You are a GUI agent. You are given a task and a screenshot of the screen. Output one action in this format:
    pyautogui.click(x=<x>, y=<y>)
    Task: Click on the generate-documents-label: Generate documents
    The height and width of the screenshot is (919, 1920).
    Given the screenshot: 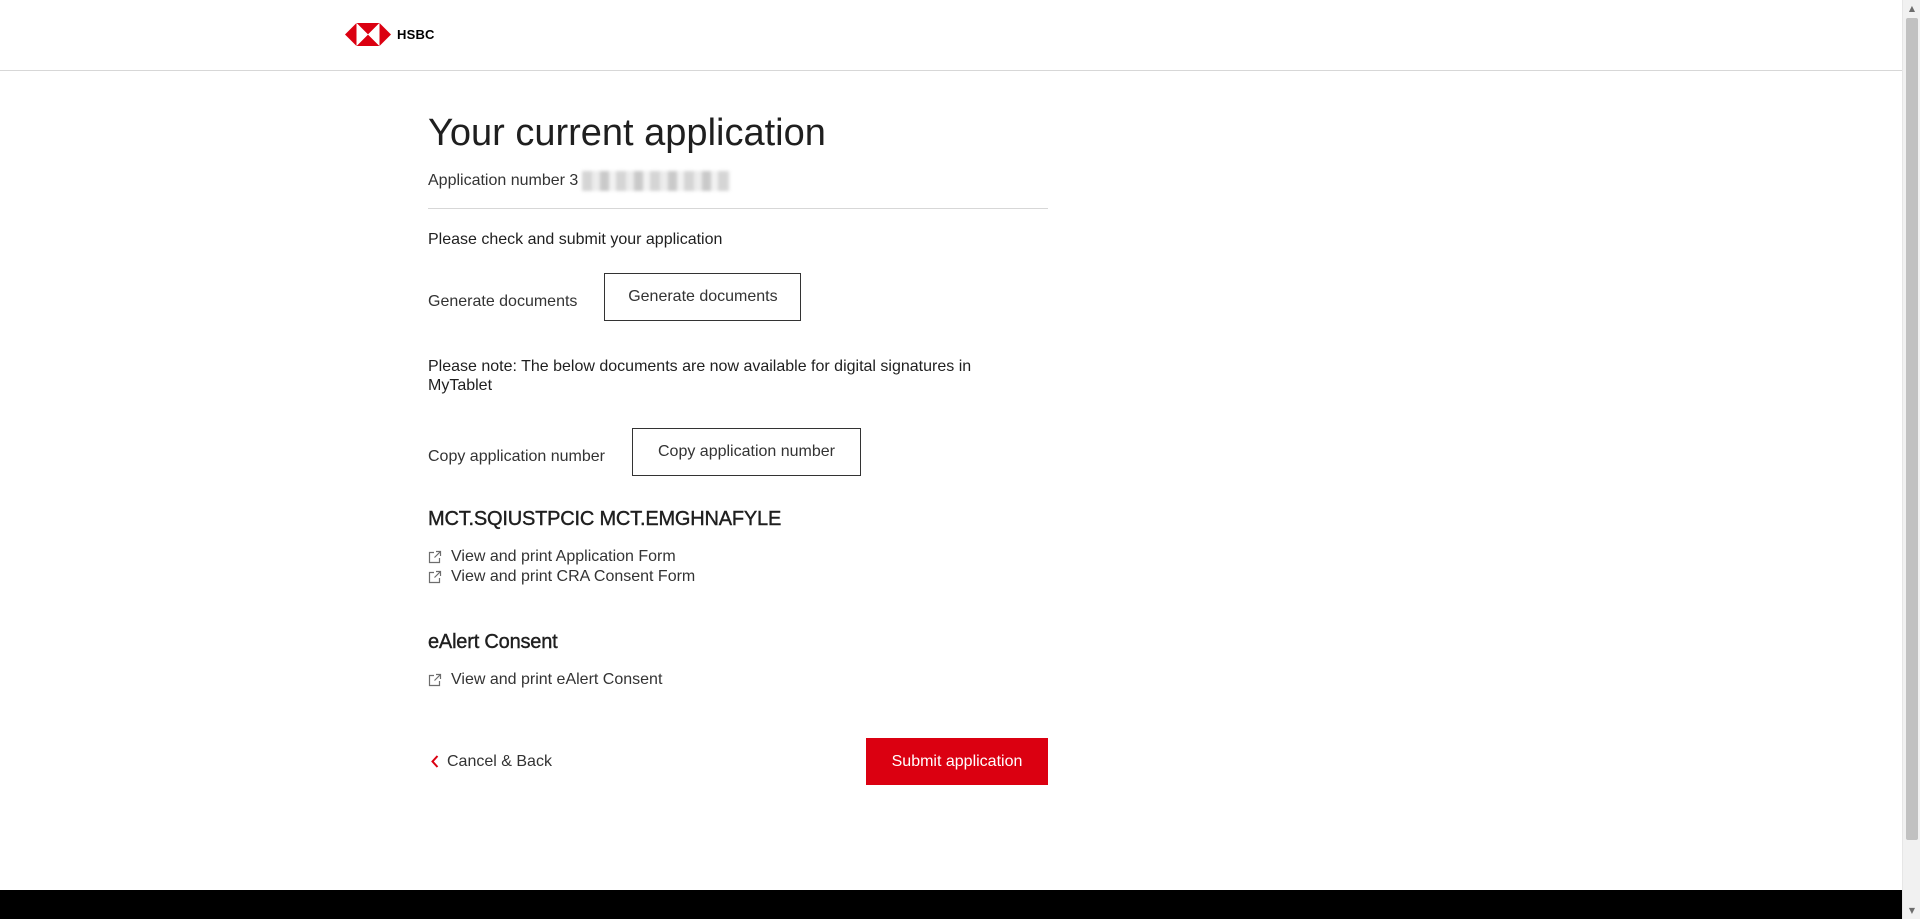 What is the action you would take?
    pyautogui.click(x=503, y=301)
    